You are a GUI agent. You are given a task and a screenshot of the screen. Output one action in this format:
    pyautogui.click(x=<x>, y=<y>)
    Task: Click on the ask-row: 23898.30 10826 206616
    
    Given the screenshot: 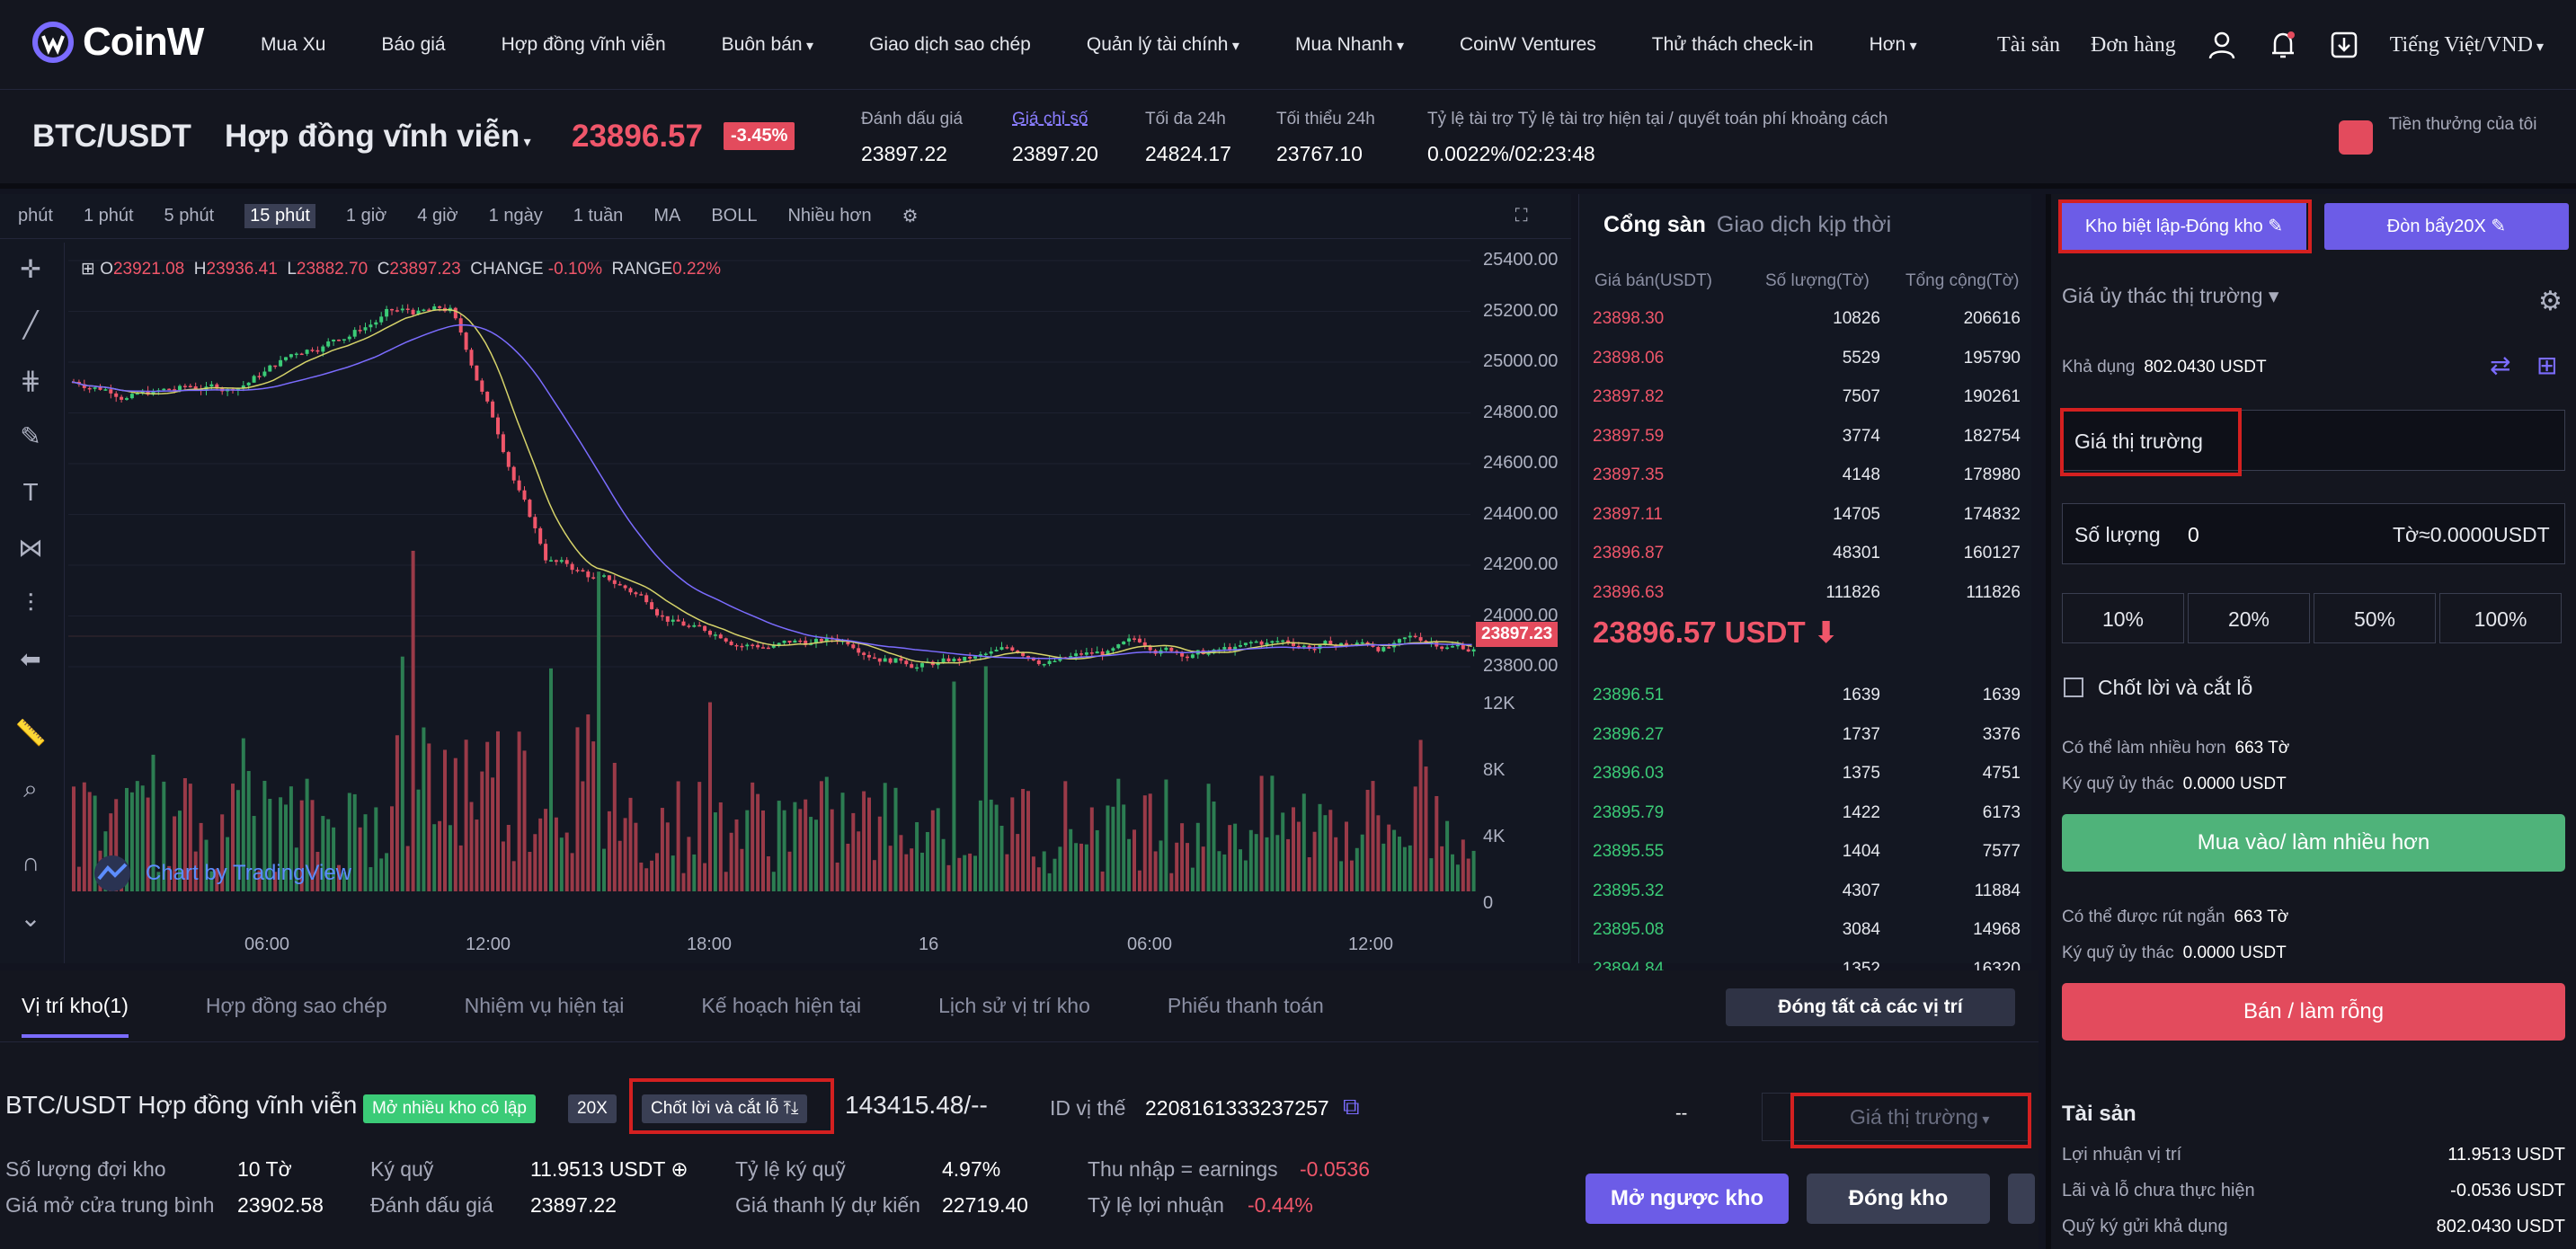 What is the action you would take?
    pyautogui.click(x=1807, y=319)
    